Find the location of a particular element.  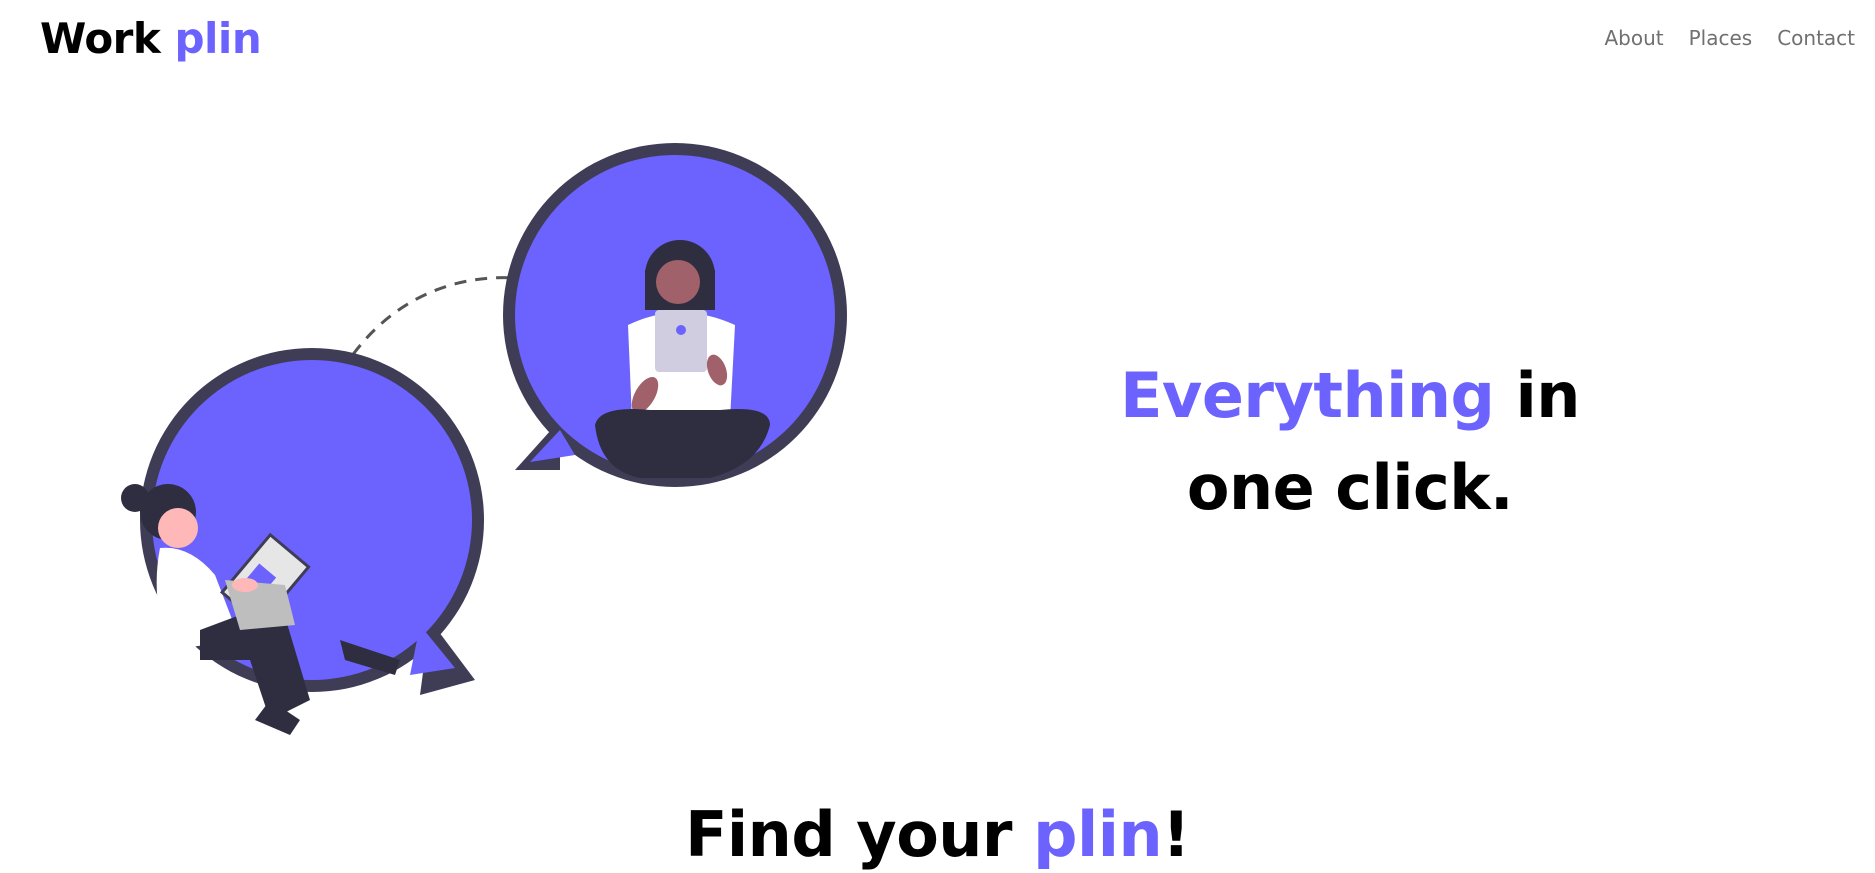

nav-link-places: Places is located at coordinates (1721, 38).